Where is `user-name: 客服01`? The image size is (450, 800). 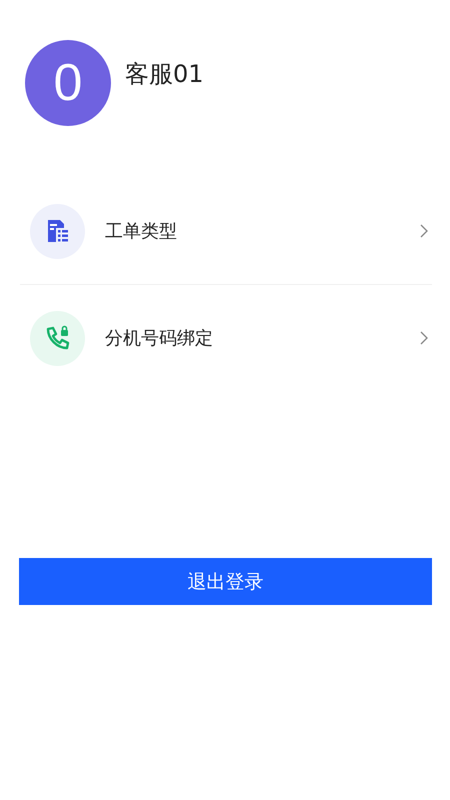 user-name: 客服01 is located at coordinates (164, 74).